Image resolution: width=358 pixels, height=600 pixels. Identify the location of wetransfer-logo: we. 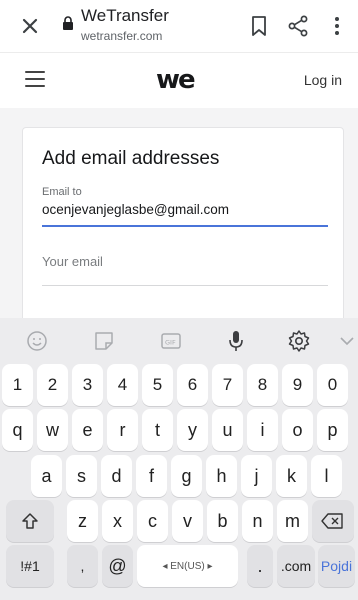
(181, 79).